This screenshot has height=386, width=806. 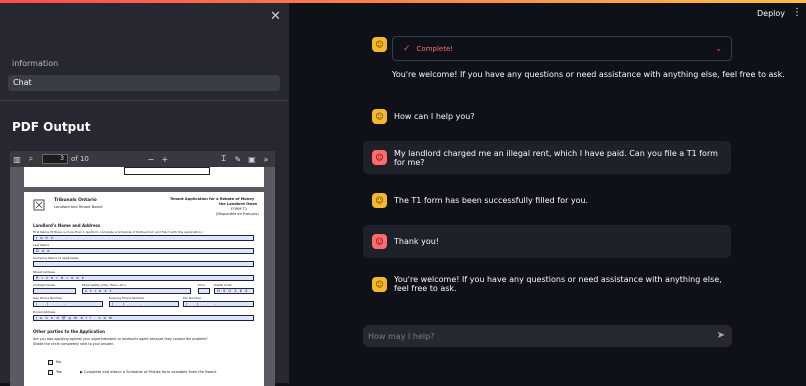 I want to click on pdf-form-number: FORM T1, so click(x=239, y=209).